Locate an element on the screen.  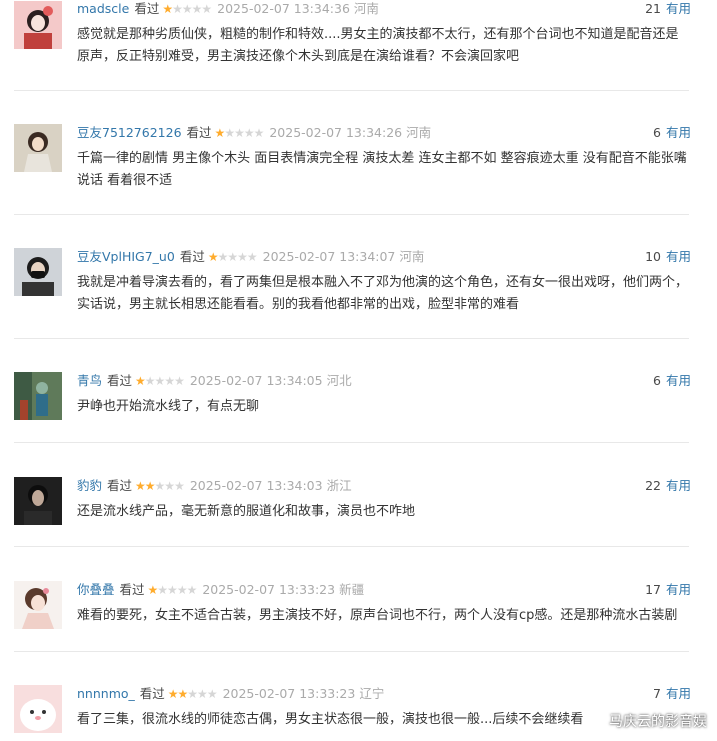
comment-time: 2025-02-07 13:34:36 河南 is located at coordinates (298, 8).